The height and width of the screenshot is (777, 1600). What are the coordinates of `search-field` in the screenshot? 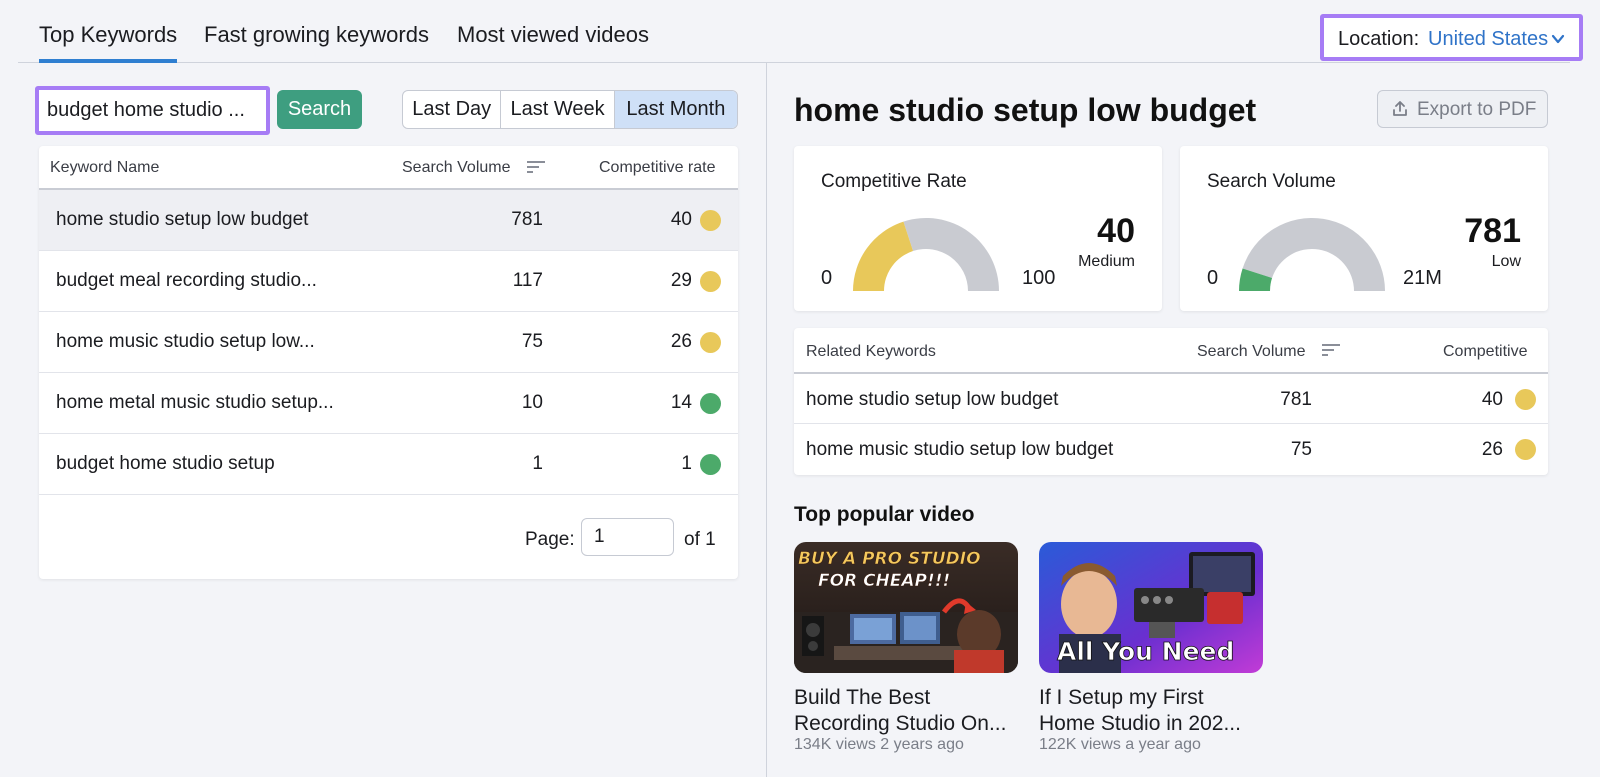 It's located at (152, 110).